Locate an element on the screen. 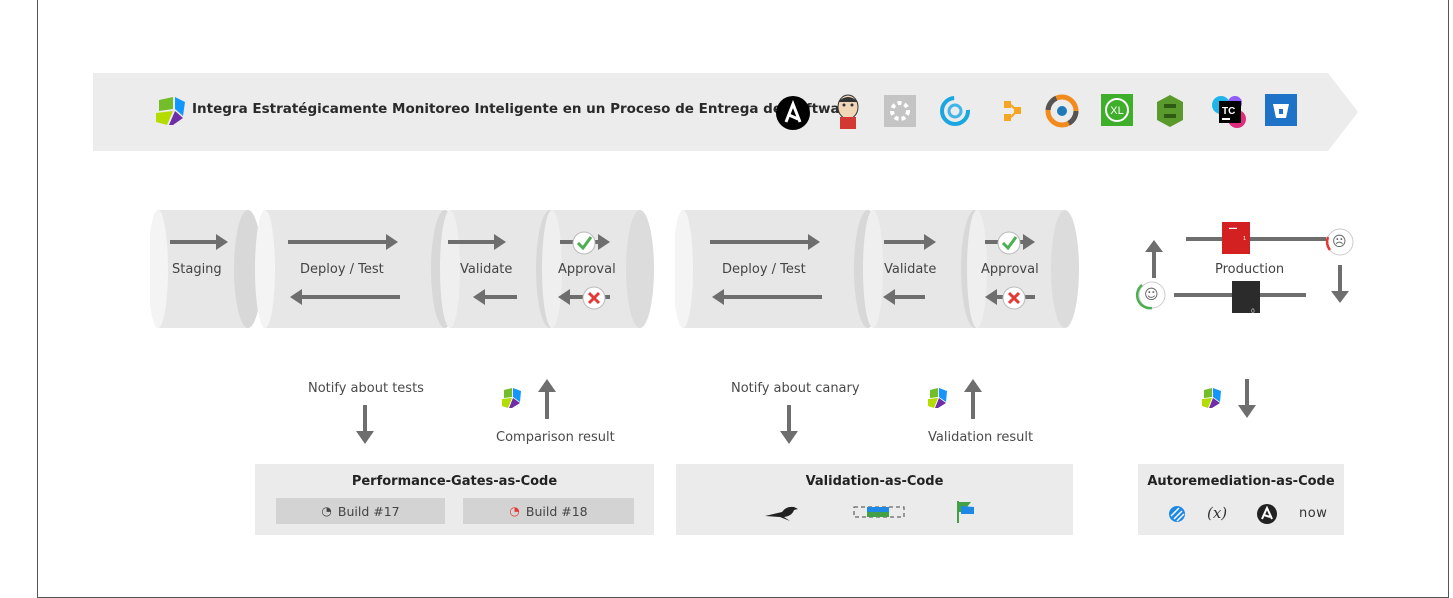 This screenshot has width=1453, height=598. feature-flag-icon is located at coordinates (965, 512).